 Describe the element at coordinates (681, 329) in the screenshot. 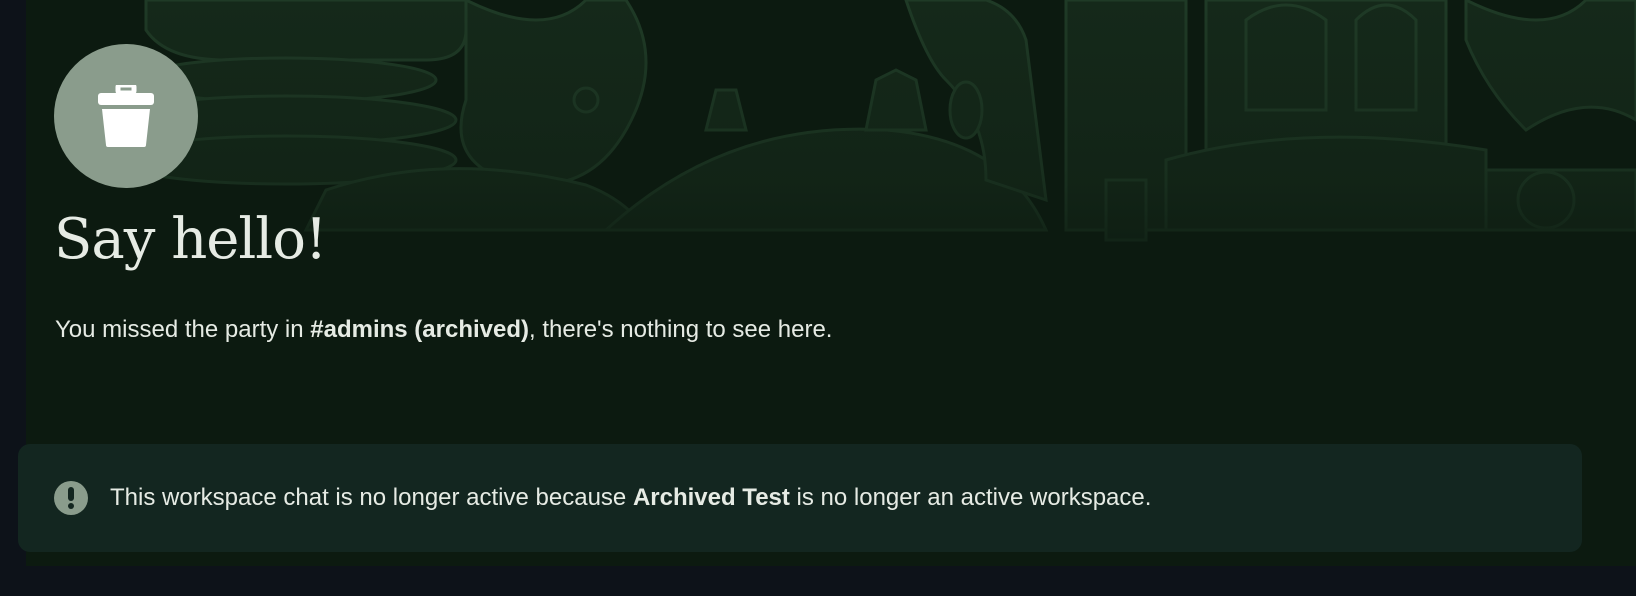

I see `intro-suffix: , there's nothing to see here.` at that location.